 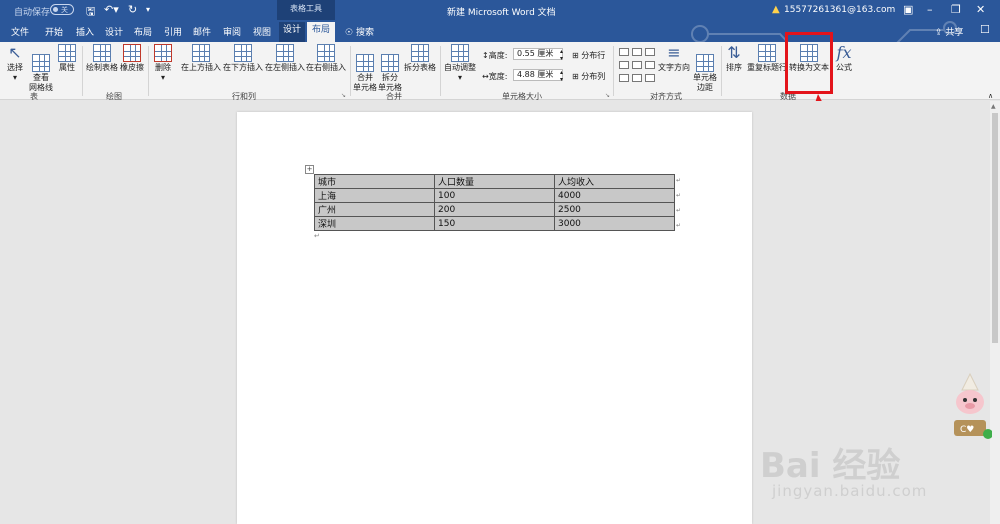 I want to click on align-top-center-icon, so click(x=637, y=52).